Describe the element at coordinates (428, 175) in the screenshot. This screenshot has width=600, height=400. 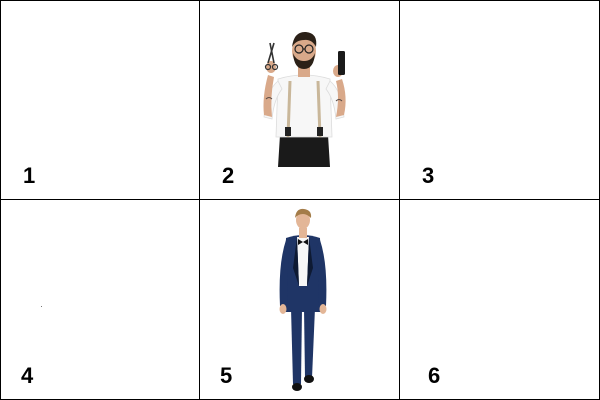
I see `cell-number-label: 3` at that location.